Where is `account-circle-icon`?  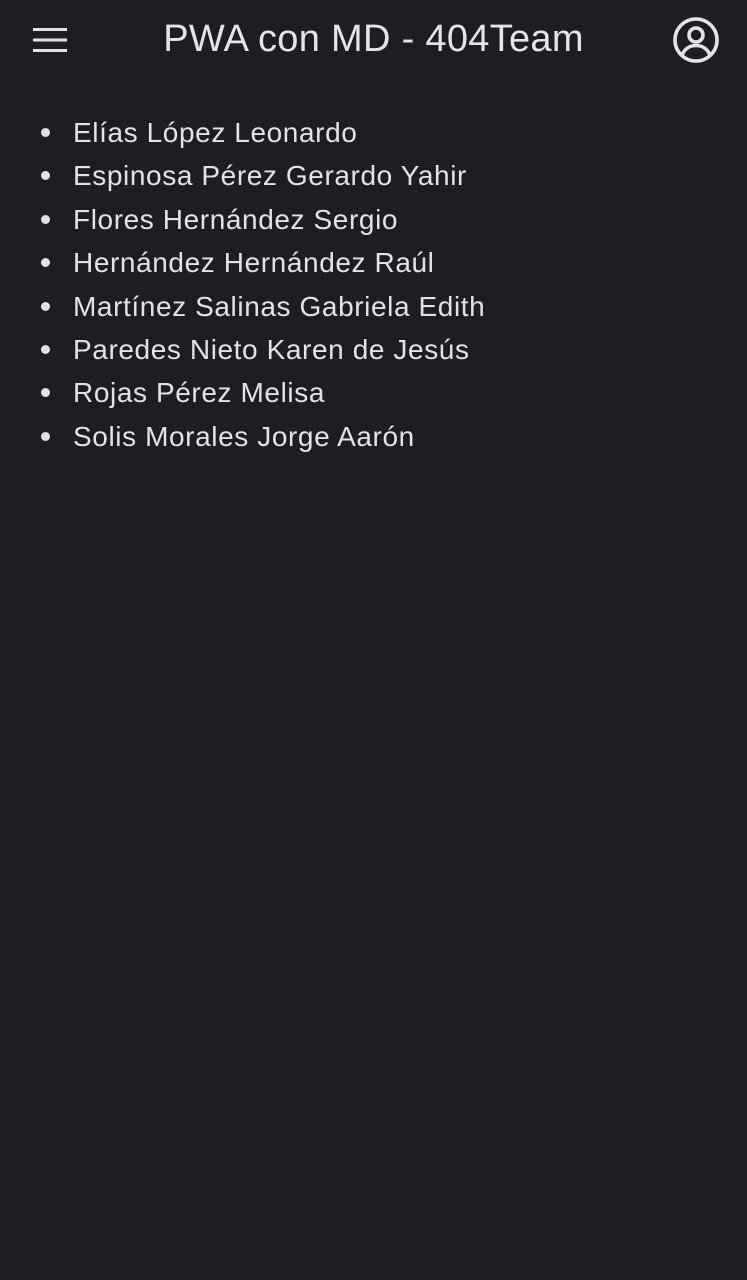 account-circle-icon is located at coordinates (696, 40).